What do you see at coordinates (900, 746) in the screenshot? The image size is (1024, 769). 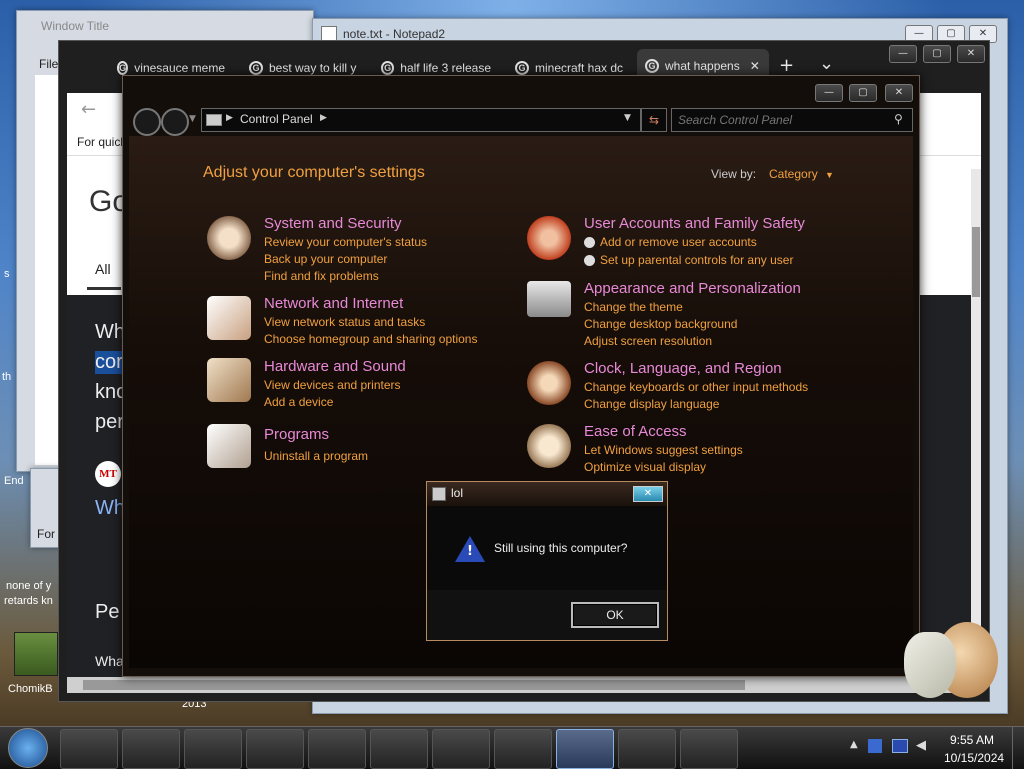 I see `tray-display-icon` at bounding box center [900, 746].